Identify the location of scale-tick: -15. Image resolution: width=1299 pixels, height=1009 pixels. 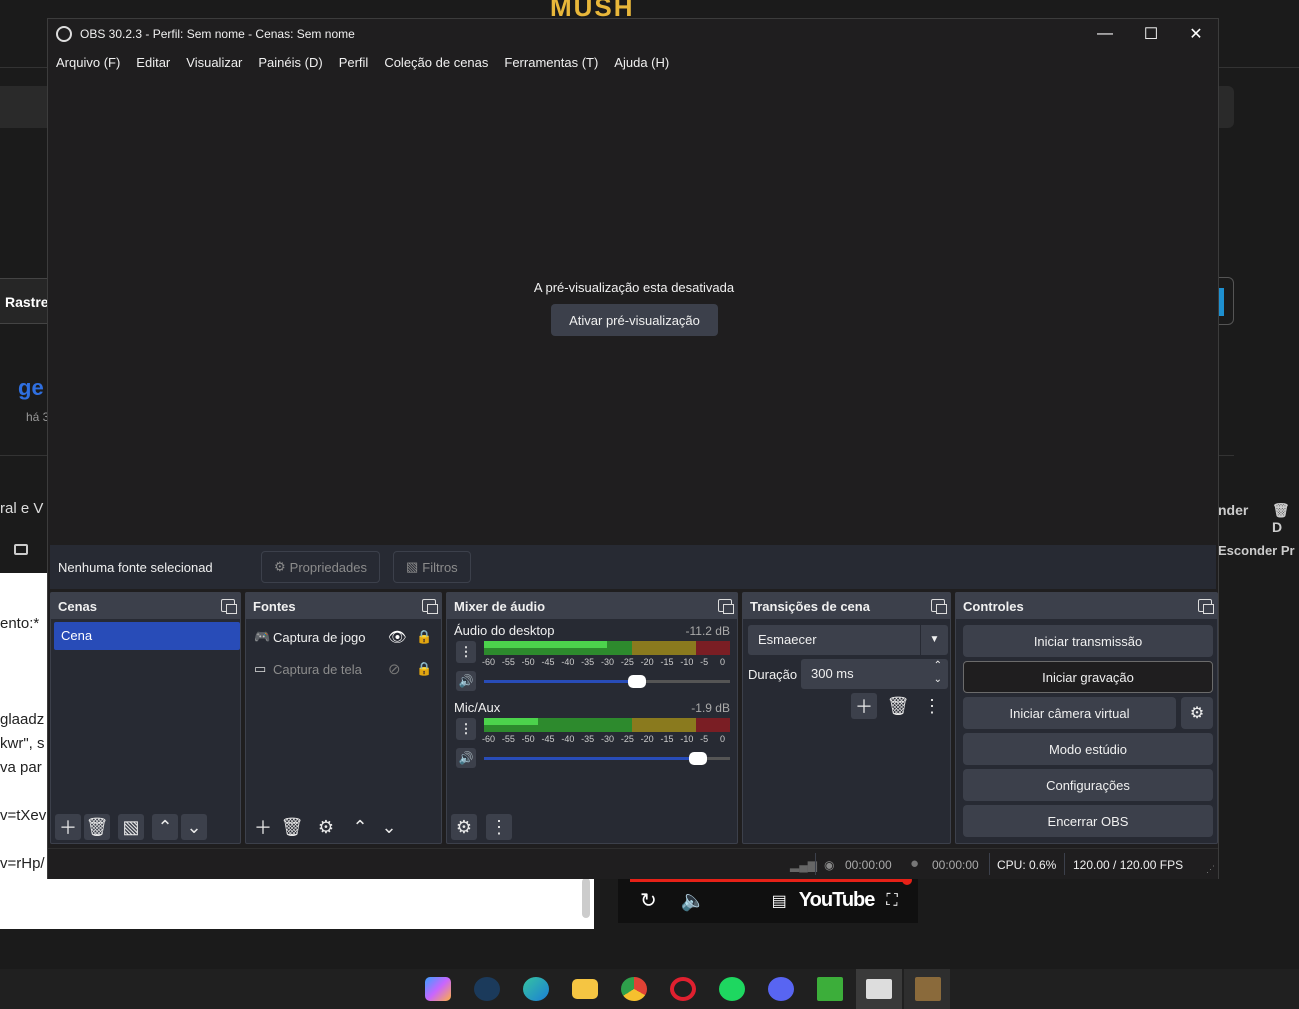
(667, 662).